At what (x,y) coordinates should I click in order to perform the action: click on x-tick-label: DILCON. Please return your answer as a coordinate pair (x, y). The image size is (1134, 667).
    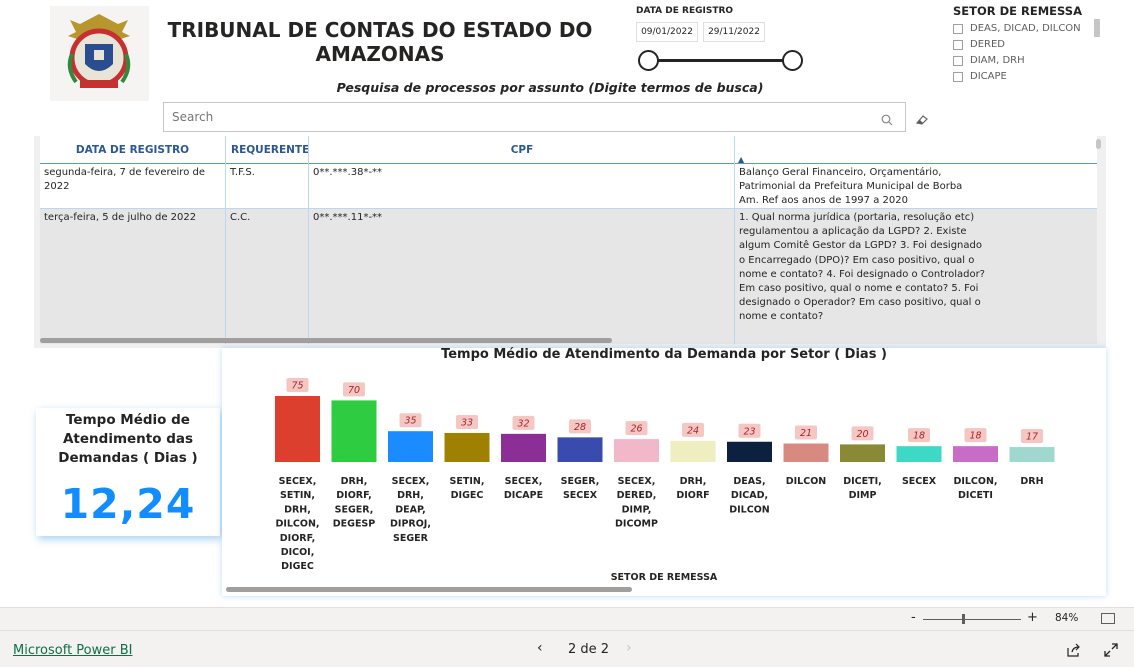
    Looking at the image, I should click on (806, 481).